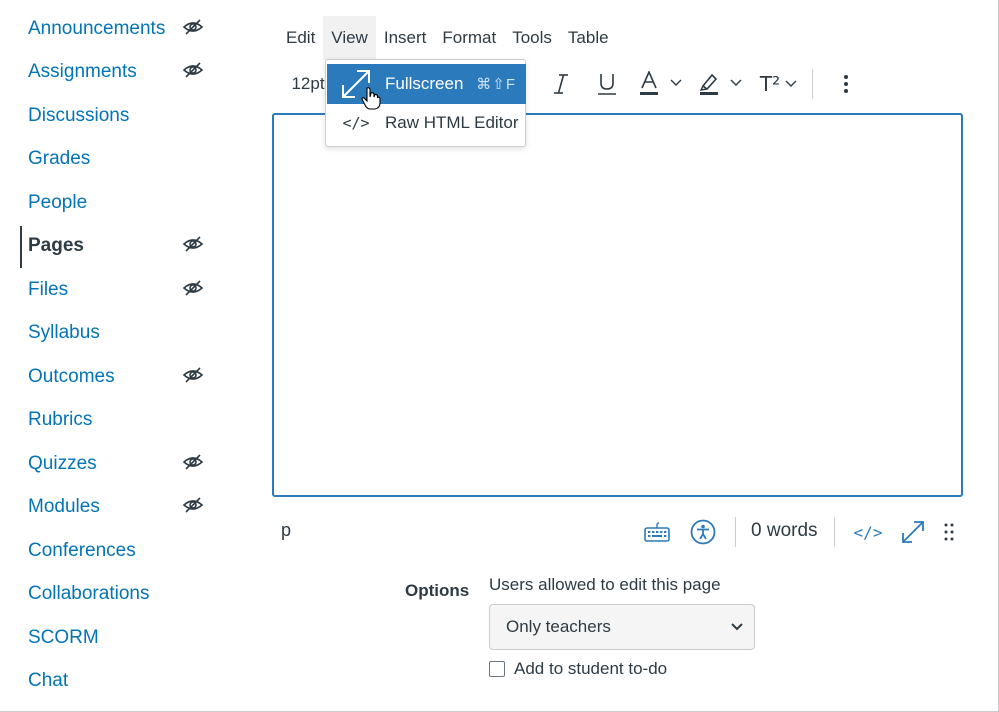 Image resolution: width=999 pixels, height=712 pixels. I want to click on word-count: 0 words, so click(784, 531).